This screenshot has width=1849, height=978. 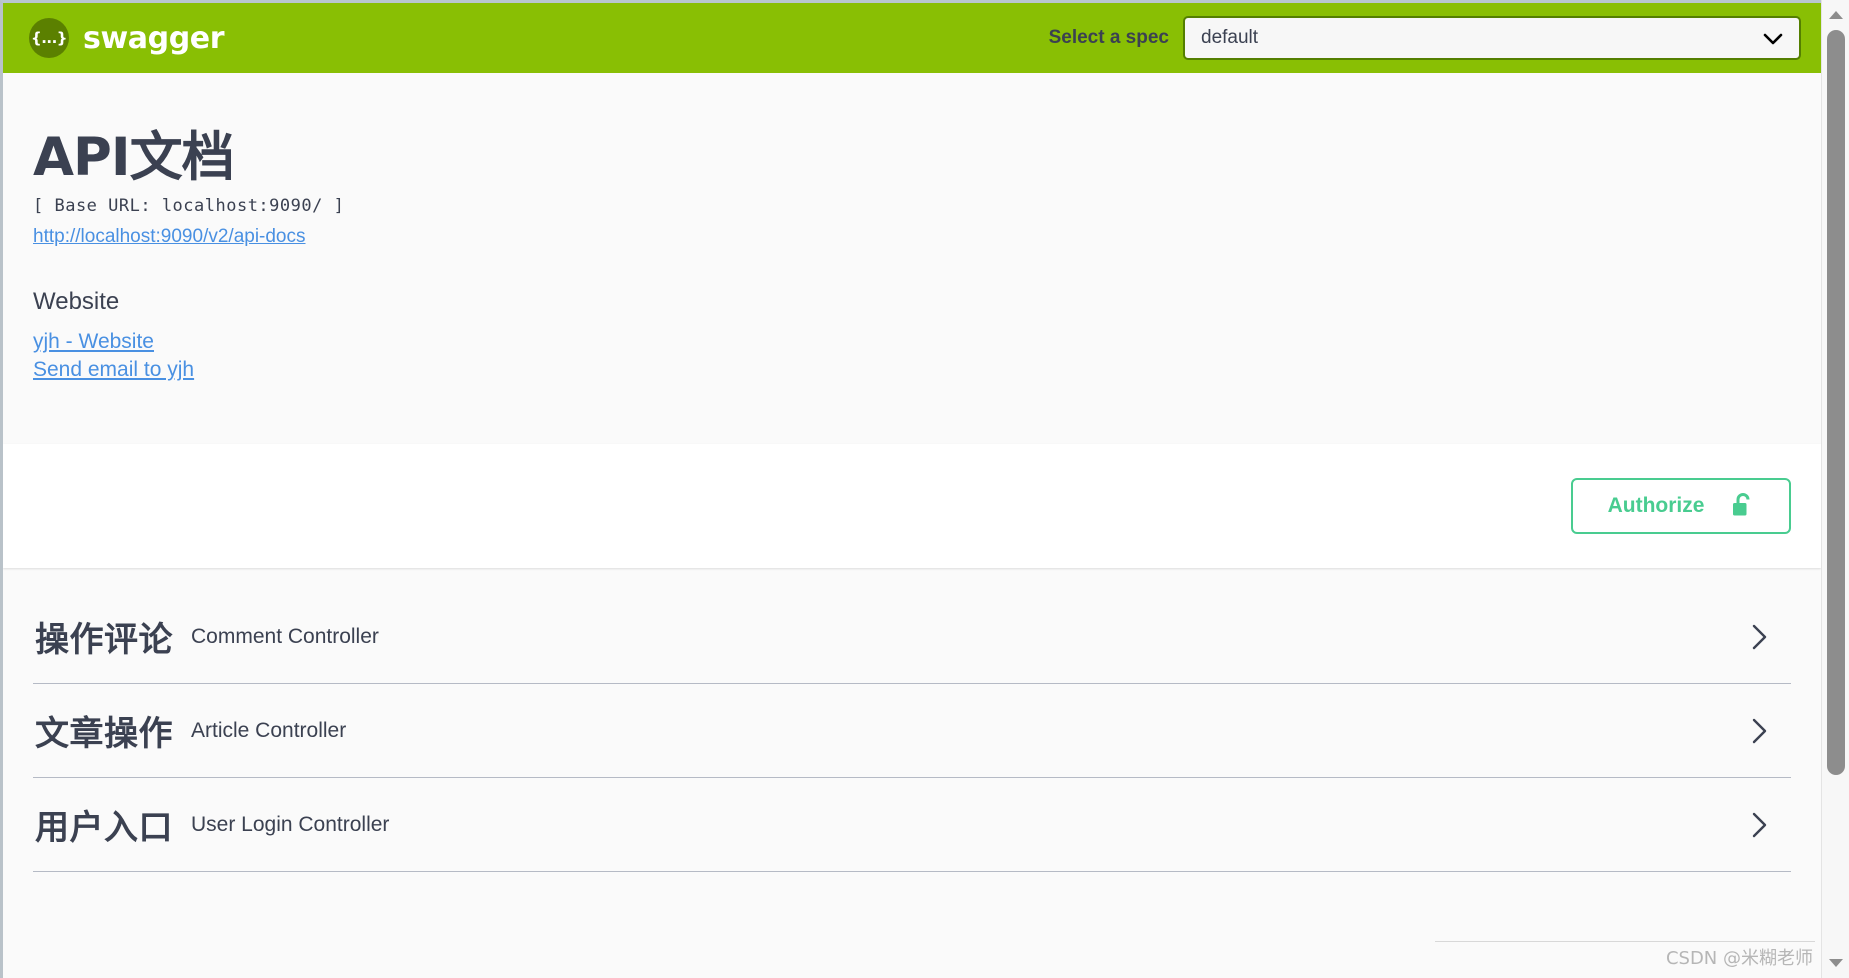 What do you see at coordinates (912, 825) in the screenshot?
I see `table-row: 用户入口 User Login Controller` at bounding box center [912, 825].